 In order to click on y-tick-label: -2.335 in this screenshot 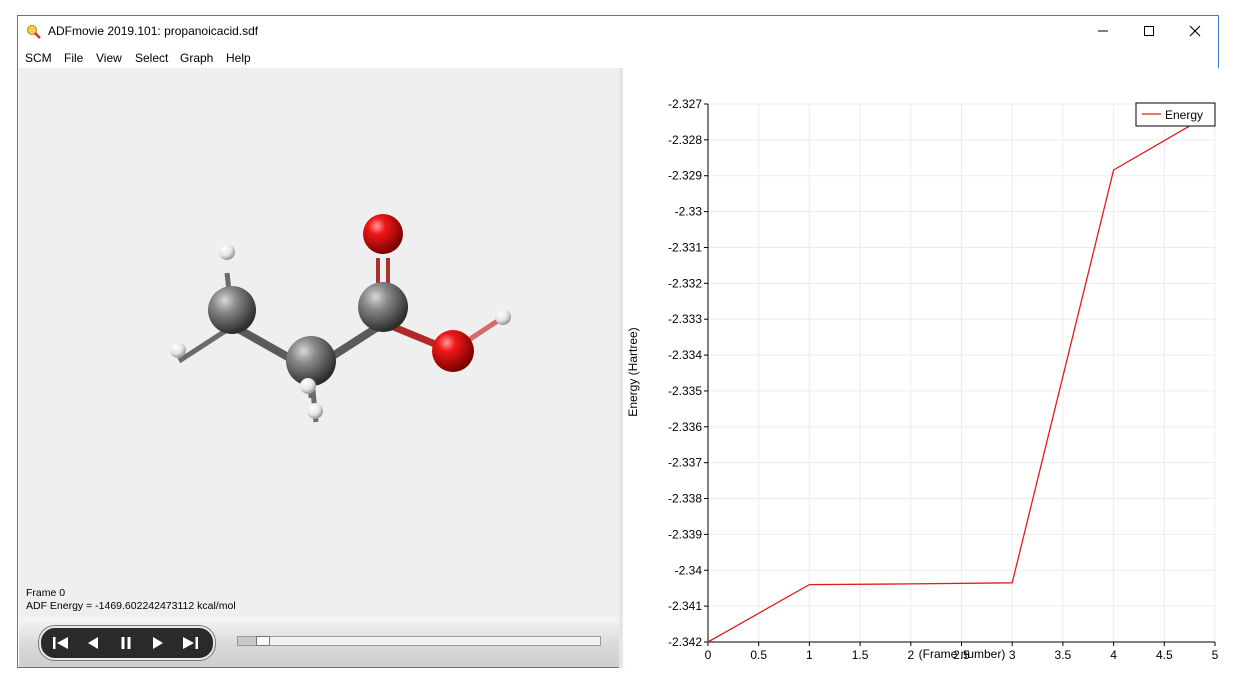, I will do `click(685, 391)`.